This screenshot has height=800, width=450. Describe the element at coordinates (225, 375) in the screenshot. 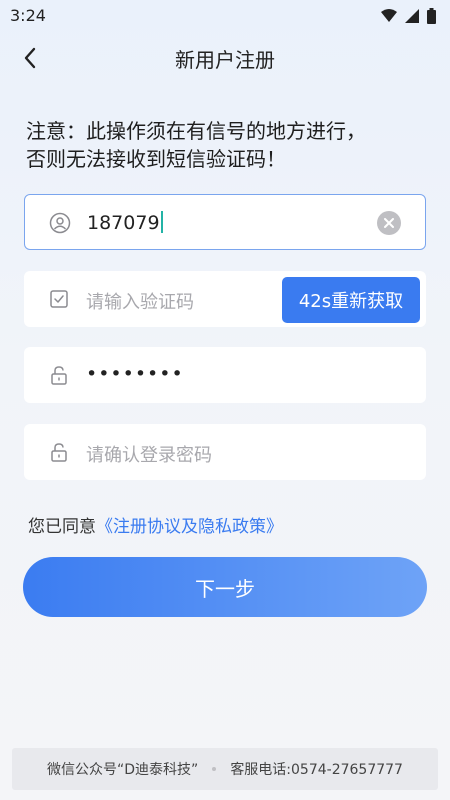

I see `password-field: ••••••••` at that location.